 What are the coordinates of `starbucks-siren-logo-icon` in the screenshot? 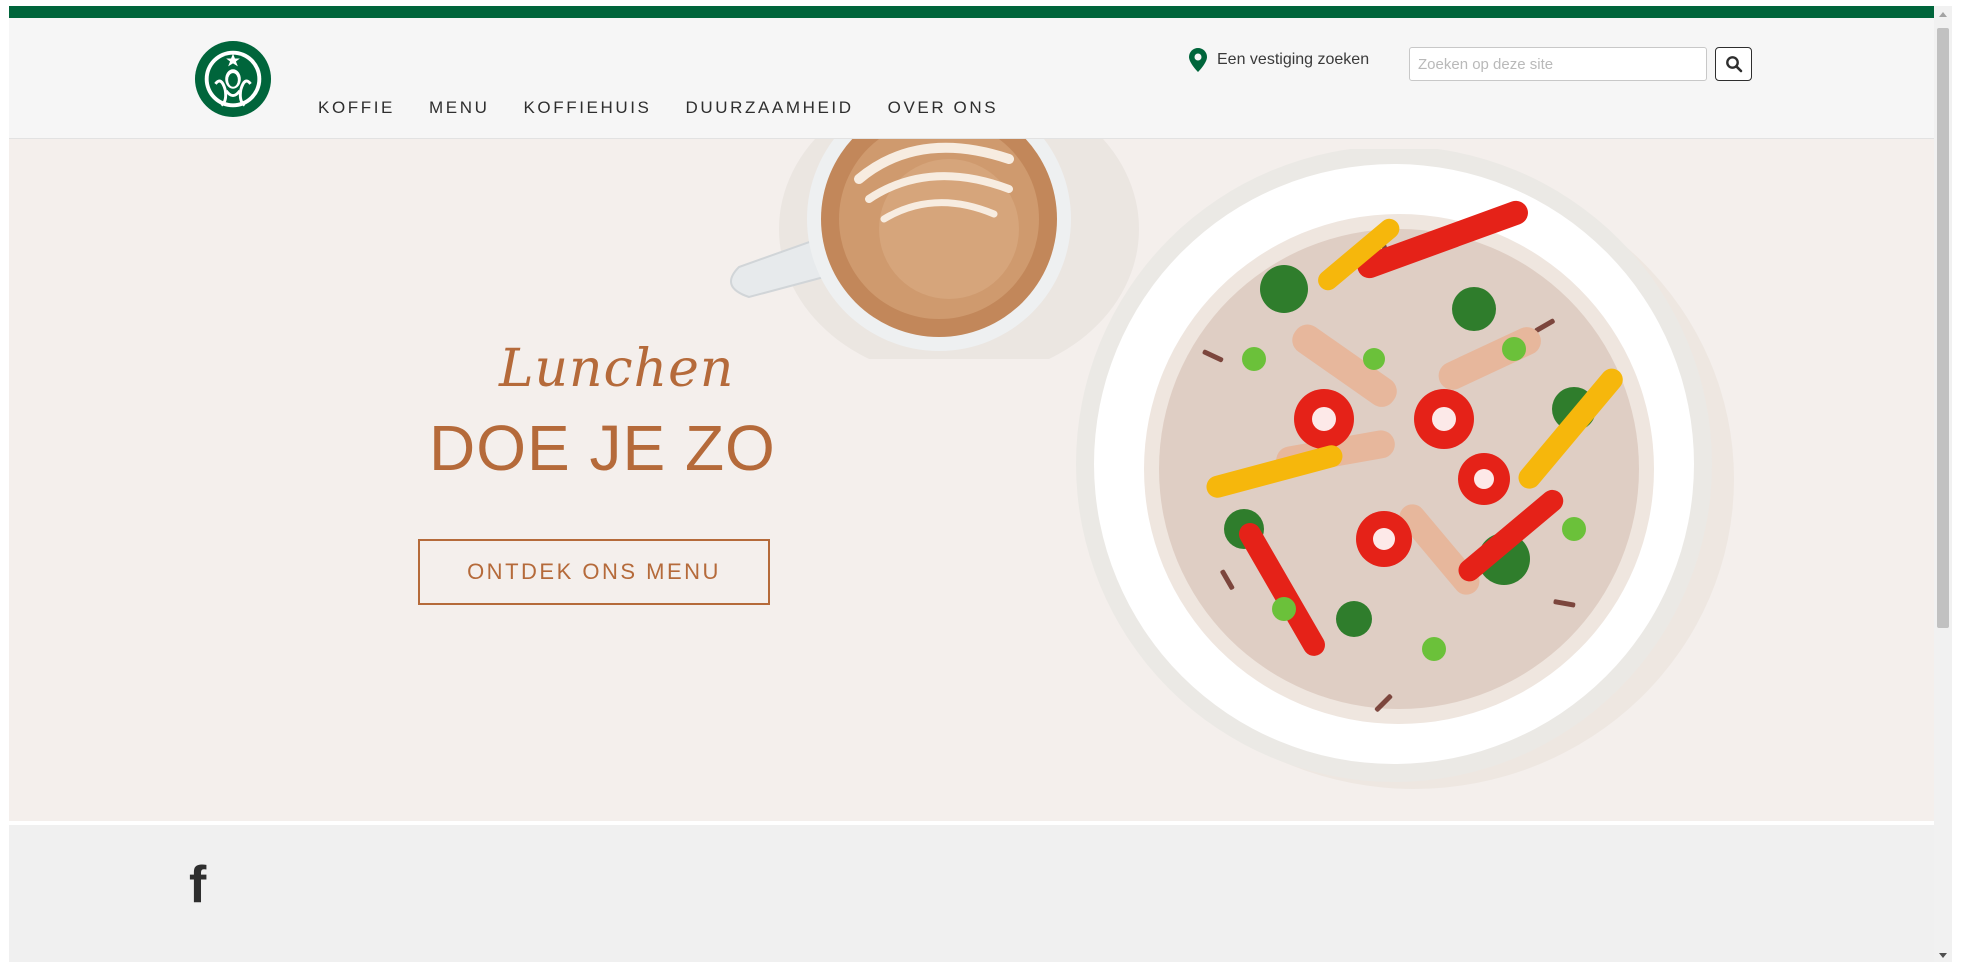 It's located at (233, 79).